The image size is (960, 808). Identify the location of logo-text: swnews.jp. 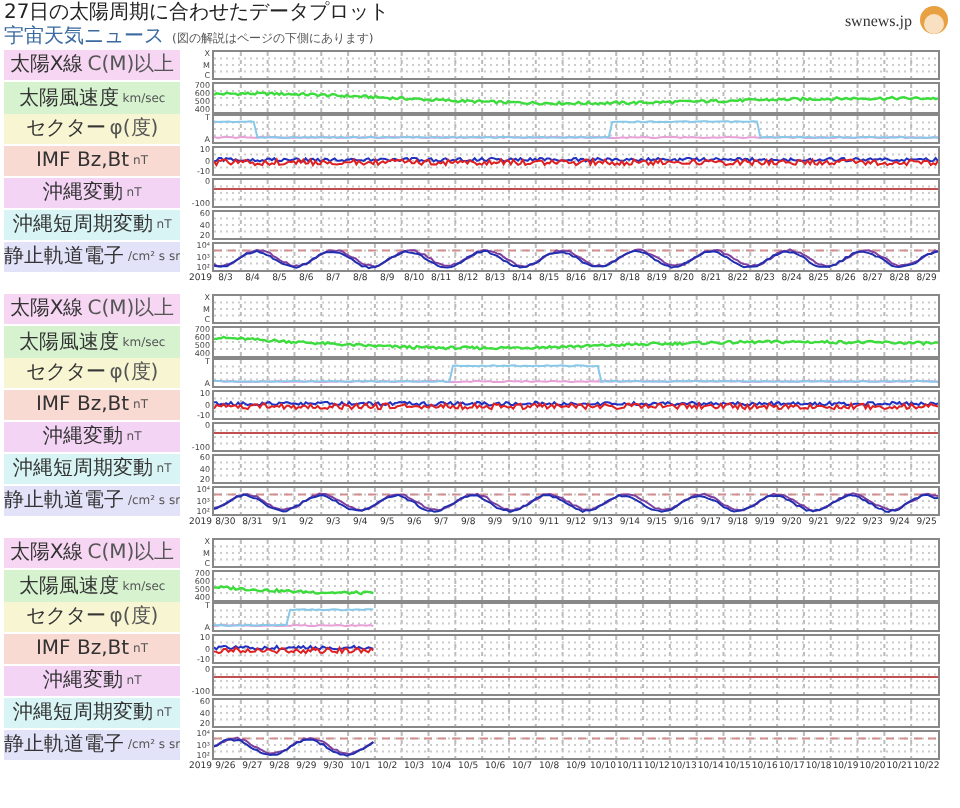
(878, 20).